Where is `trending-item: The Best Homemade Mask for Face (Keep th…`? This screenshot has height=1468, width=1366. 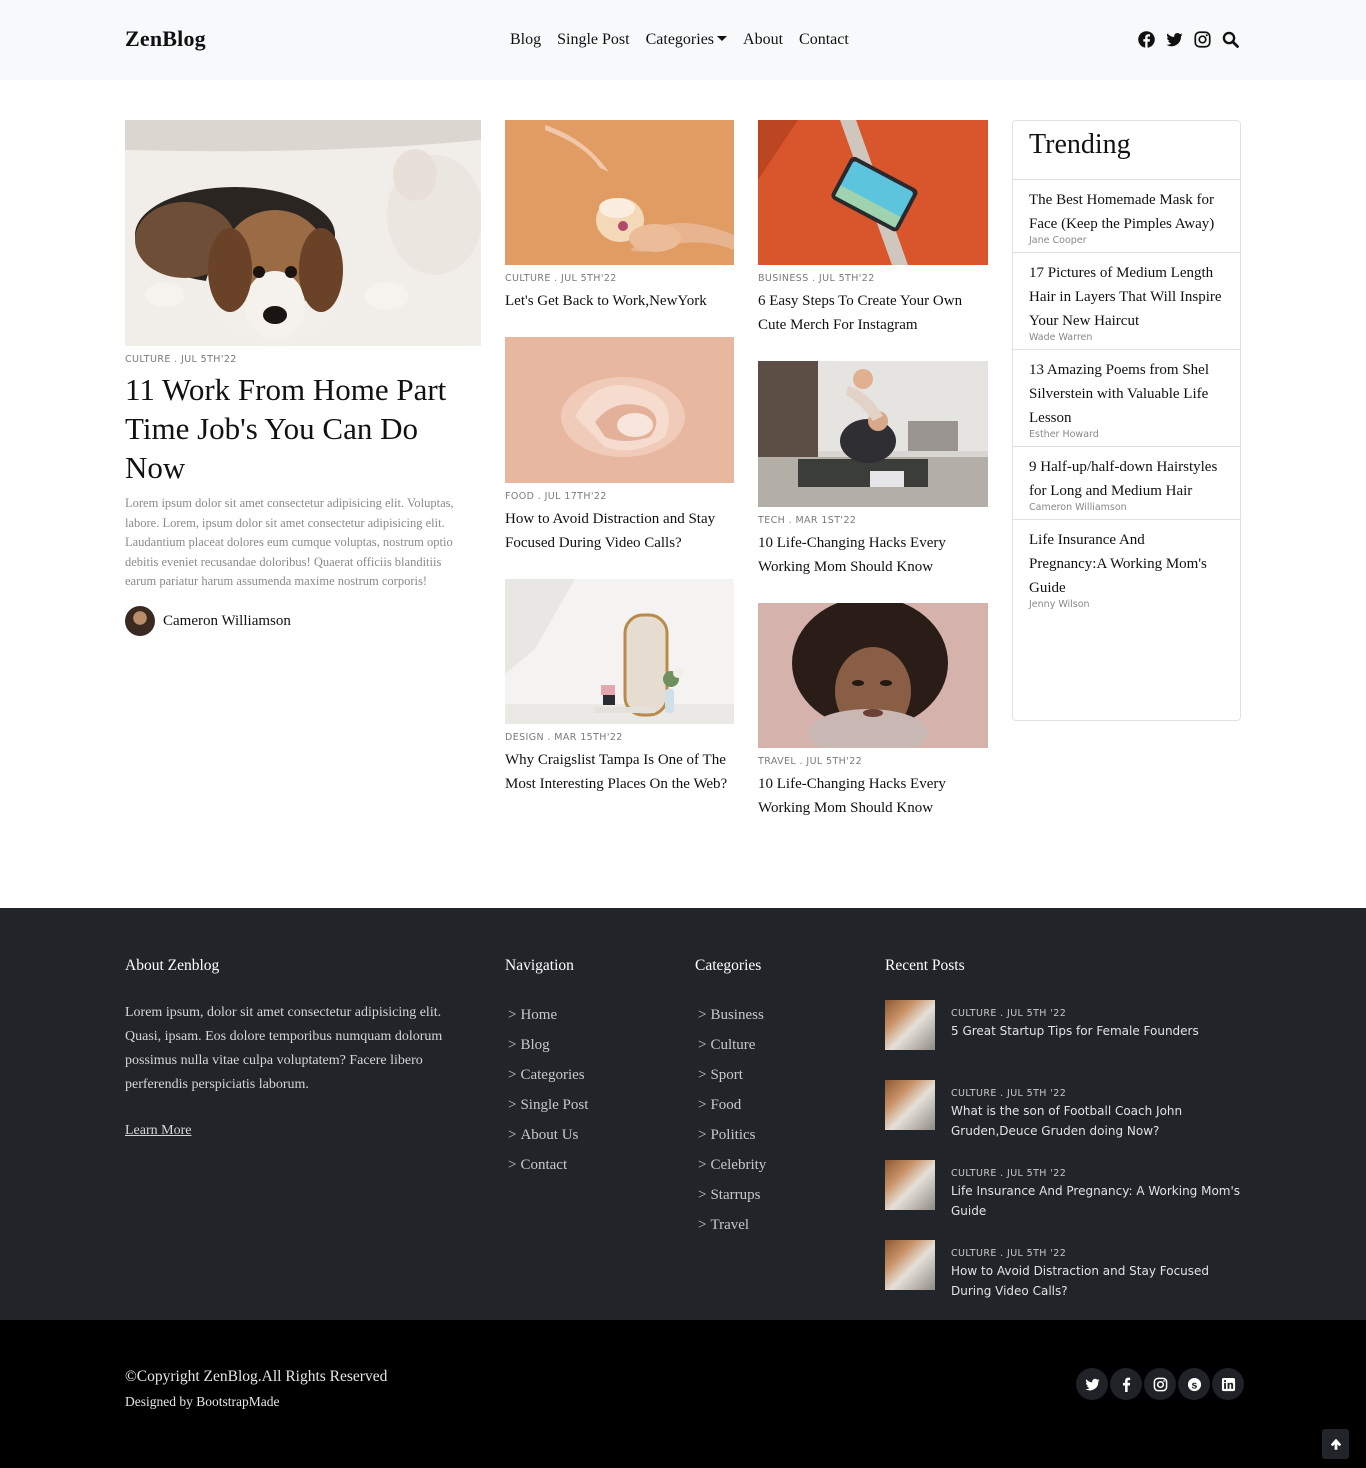
trending-item: The Best Homemade Mask for Face (Keep th… is located at coordinates (1126, 216).